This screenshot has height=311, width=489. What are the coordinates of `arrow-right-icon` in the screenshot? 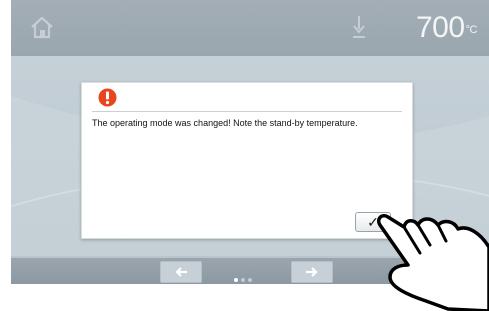 It's located at (312, 272).